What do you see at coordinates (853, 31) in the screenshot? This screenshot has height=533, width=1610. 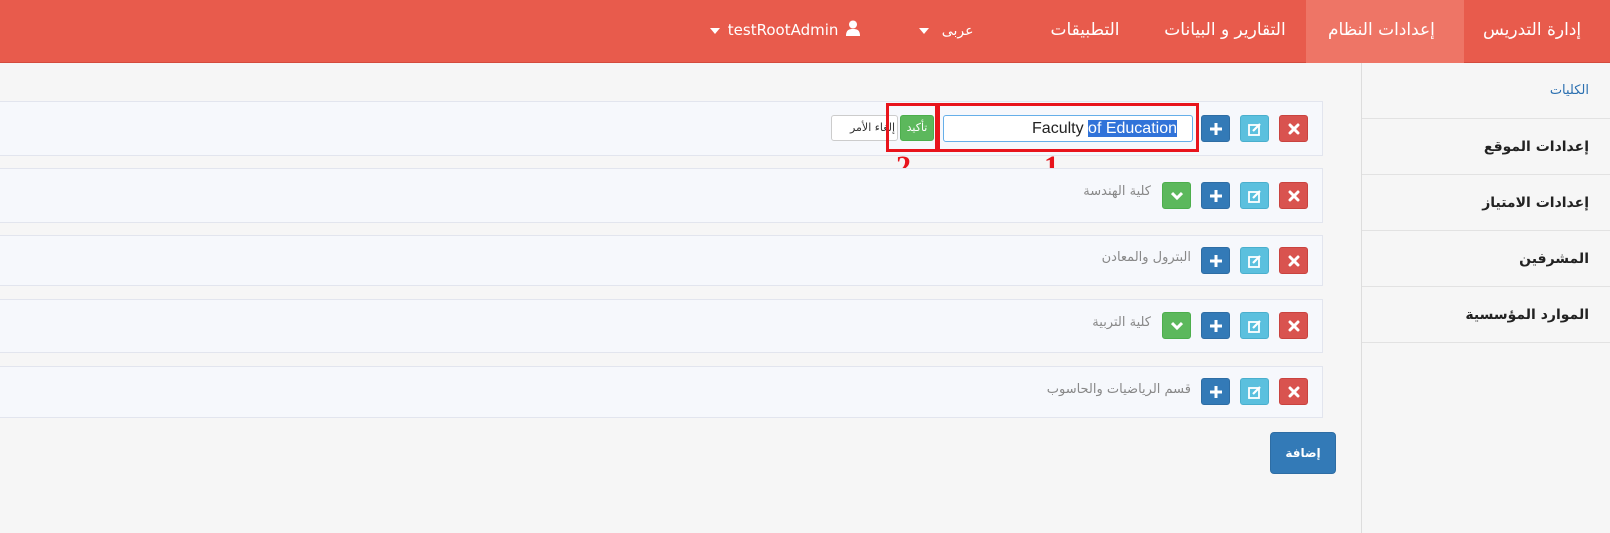 I see `user-icon` at bounding box center [853, 31].